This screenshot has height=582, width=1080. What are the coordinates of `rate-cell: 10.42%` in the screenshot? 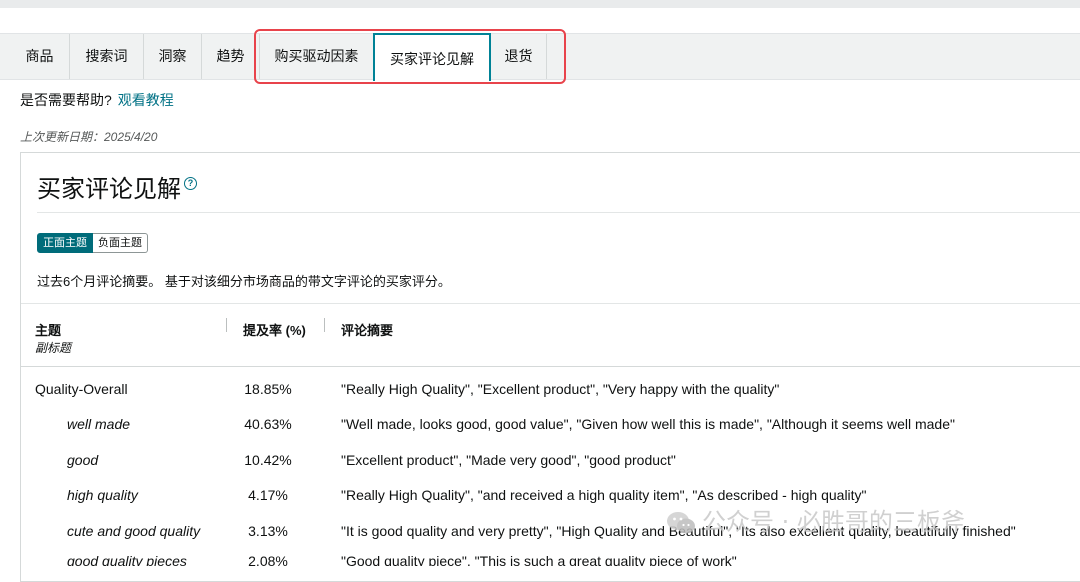 It's located at (268, 460).